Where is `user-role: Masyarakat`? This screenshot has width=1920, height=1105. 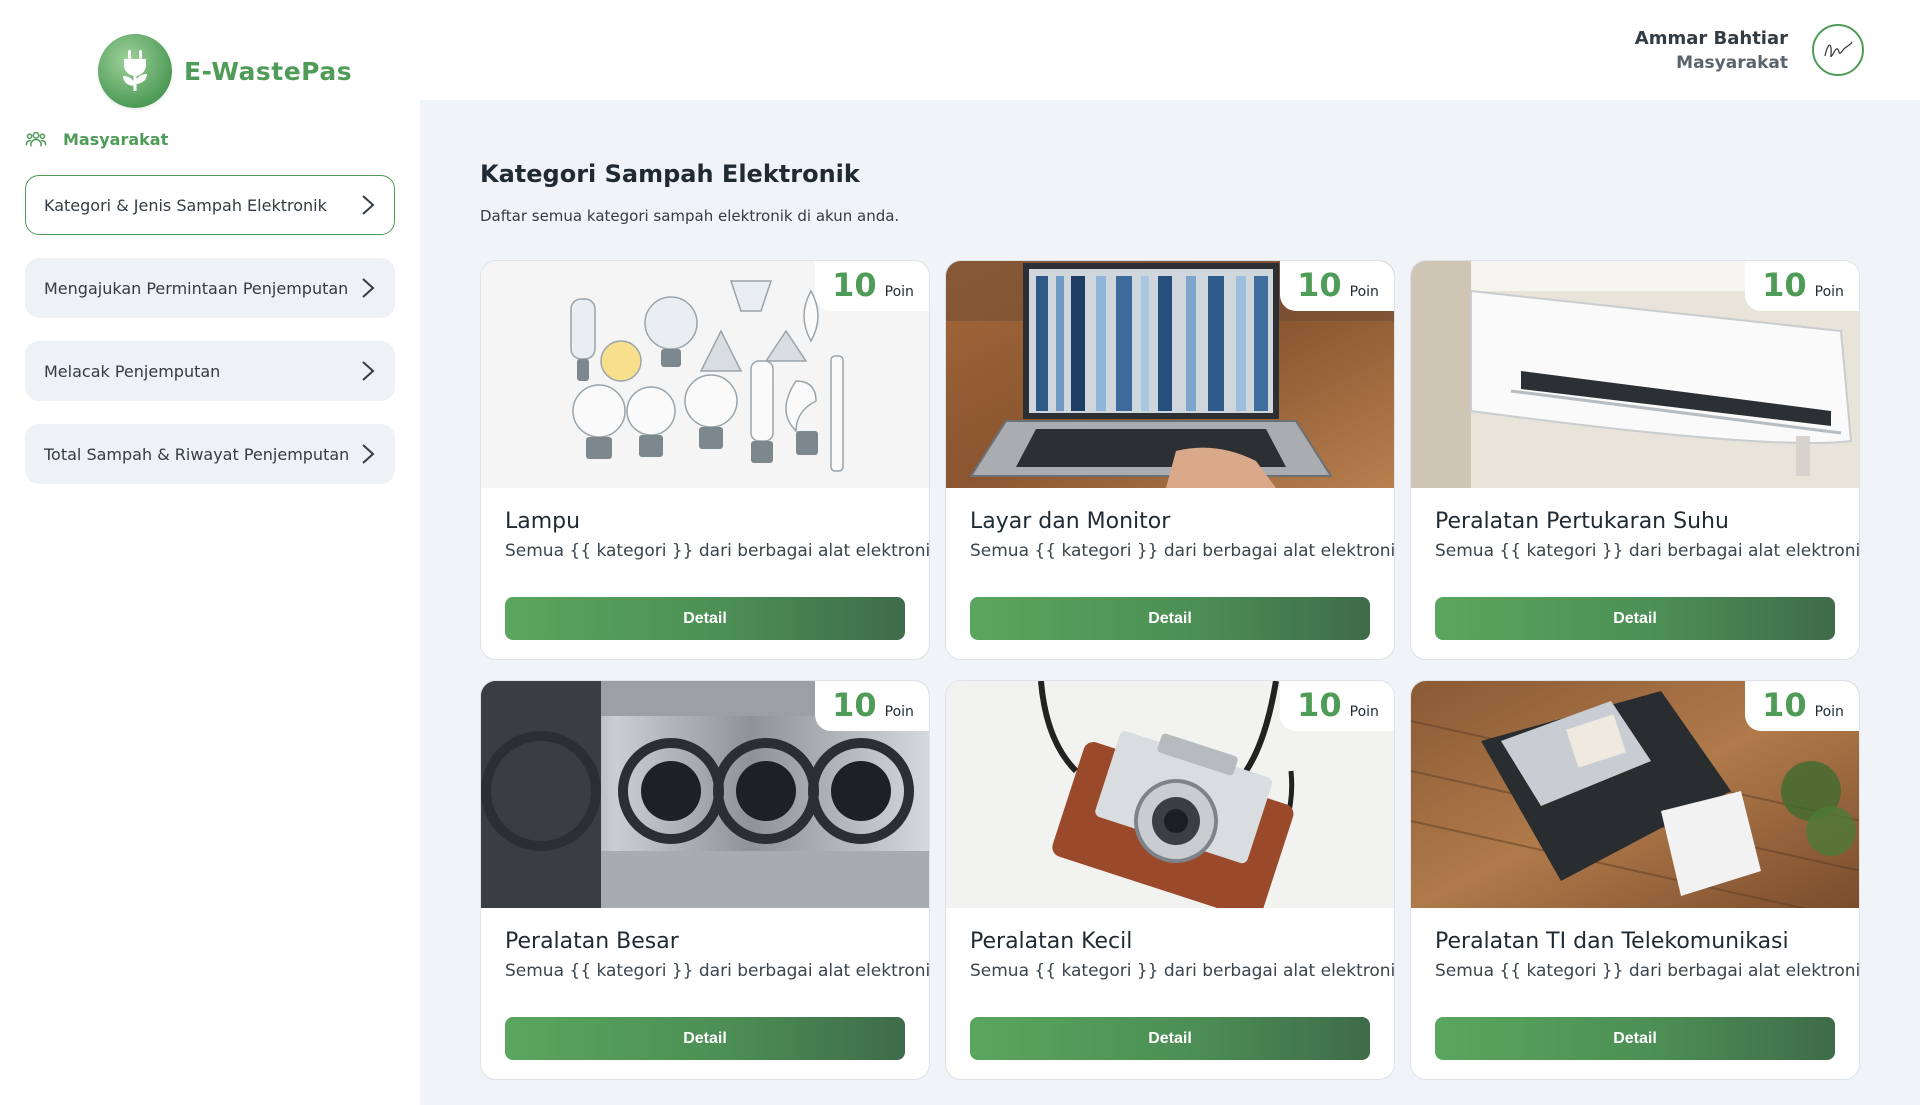 user-role: Masyarakat is located at coordinates (1732, 62).